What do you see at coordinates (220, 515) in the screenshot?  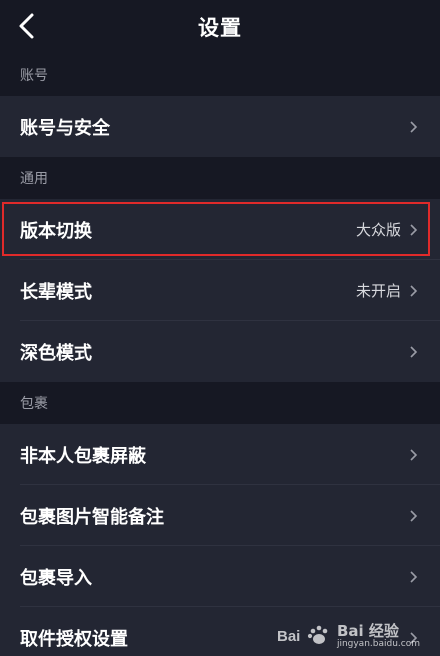 I see `row-package-image-note: 包裹图片智能备注` at bounding box center [220, 515].